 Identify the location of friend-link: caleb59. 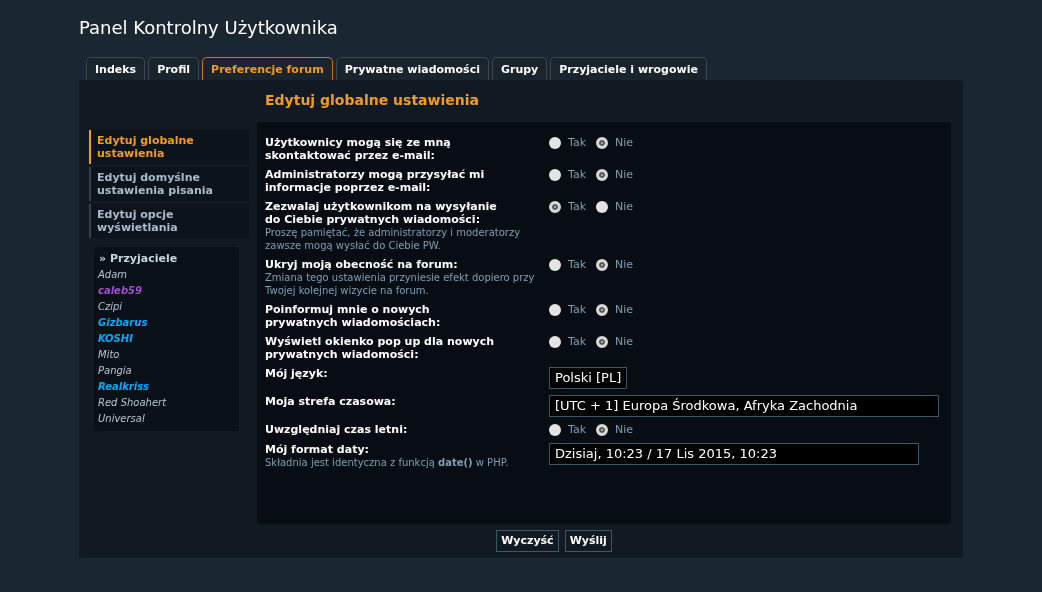
(166, 291).